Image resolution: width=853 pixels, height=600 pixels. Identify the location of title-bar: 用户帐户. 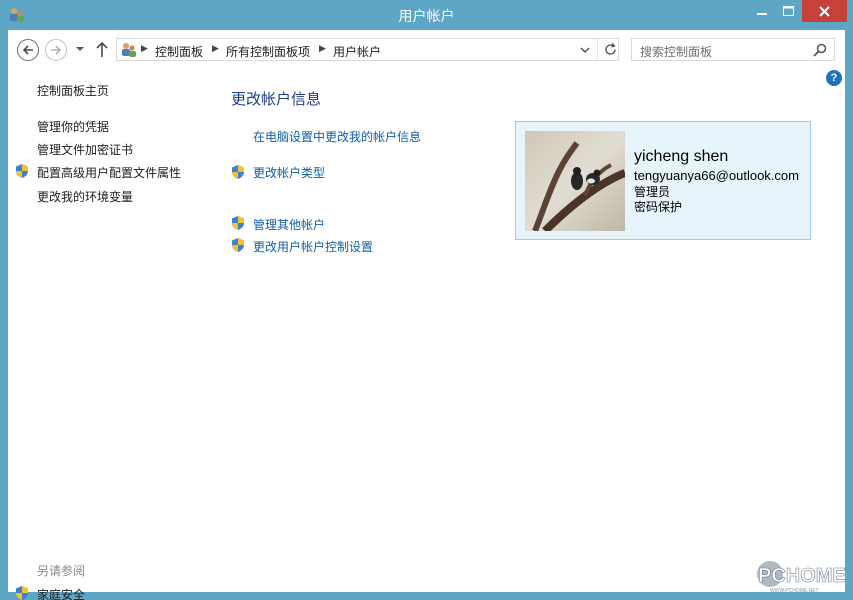
(426, 15).